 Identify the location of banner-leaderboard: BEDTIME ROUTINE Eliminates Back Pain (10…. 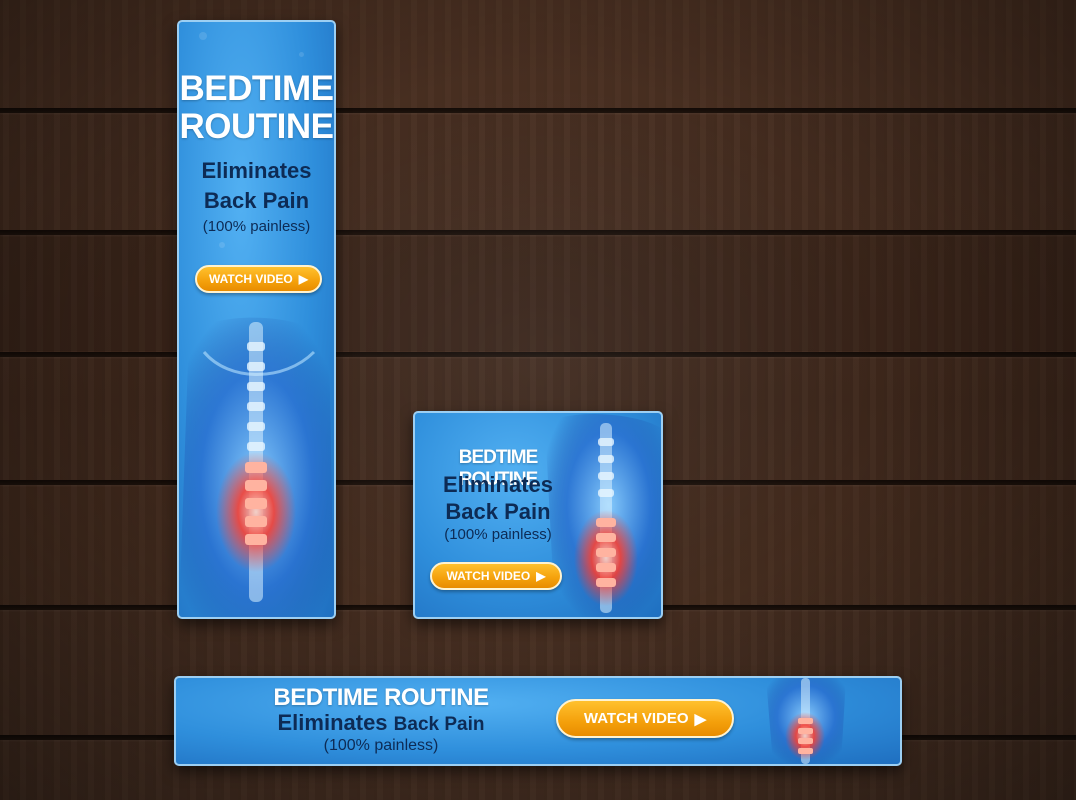
(538, 721).